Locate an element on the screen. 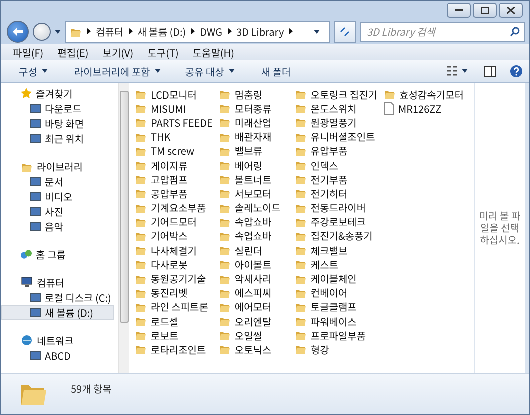 The height and width of the screenshot is (415, 530). file-item: 로타리조인트 is located at coordinates (174, 349).